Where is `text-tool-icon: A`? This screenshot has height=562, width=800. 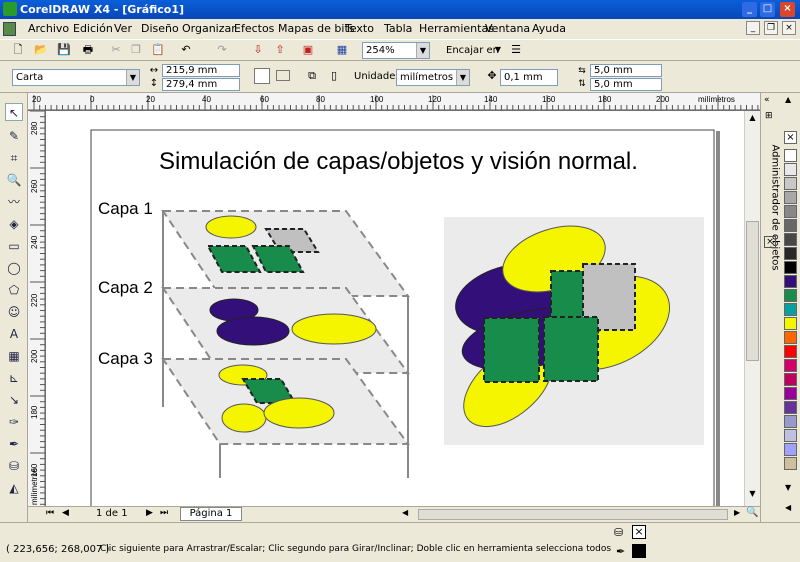
text-tool-icon: A is located at coordinates (14, 334).